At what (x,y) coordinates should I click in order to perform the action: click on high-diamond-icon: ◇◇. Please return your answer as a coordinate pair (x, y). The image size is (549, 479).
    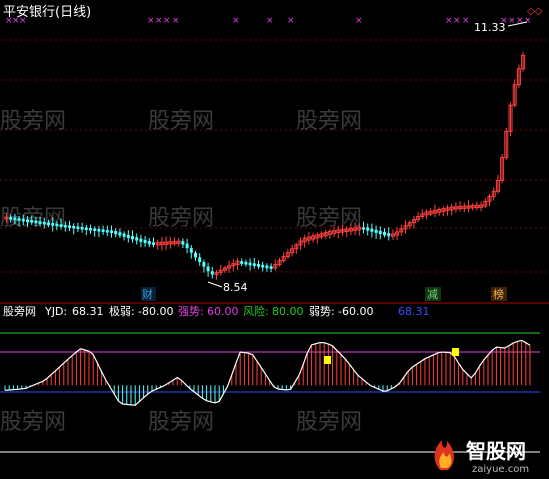
    Looking at the image, I should click on (535, 11).